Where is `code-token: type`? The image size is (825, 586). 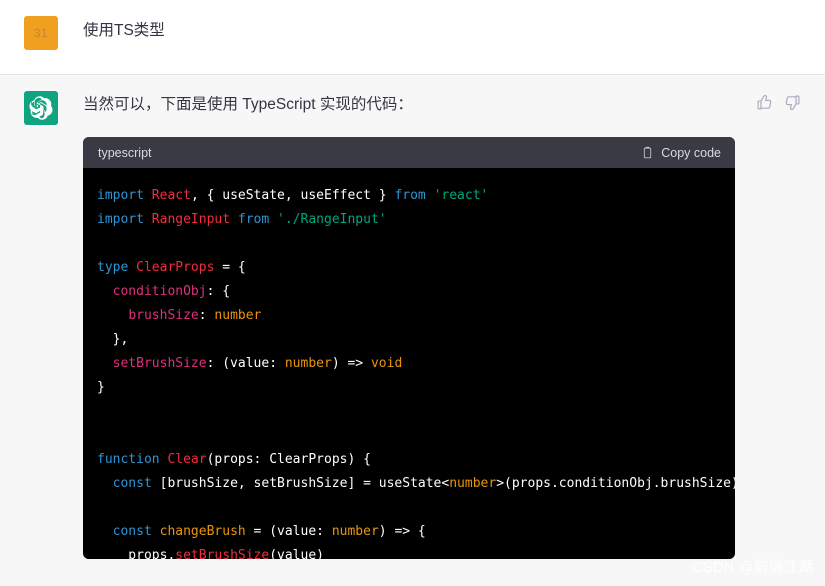 code-token: type is located at coordinates (117, 268).